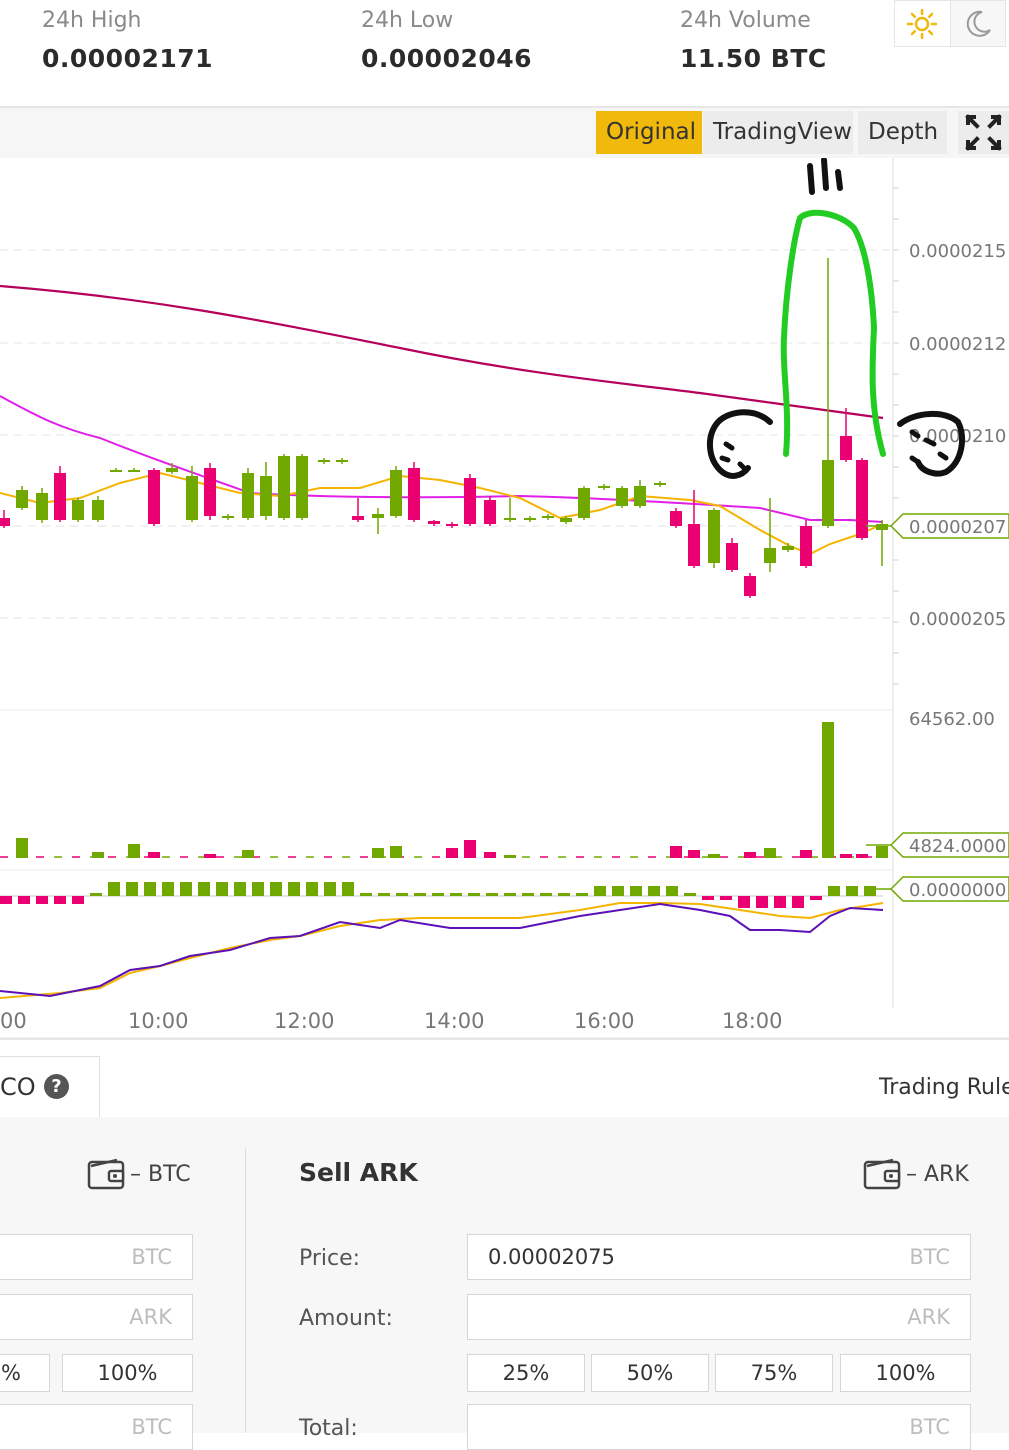  I want to click on buy-pct-100-button: 100%, so click(127, 1373).